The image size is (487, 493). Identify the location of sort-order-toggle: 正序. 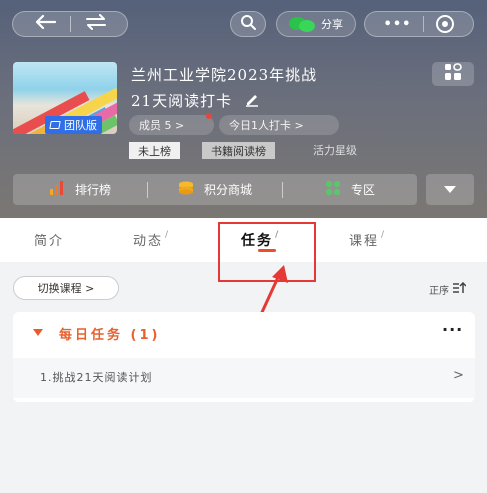
(448, 289).